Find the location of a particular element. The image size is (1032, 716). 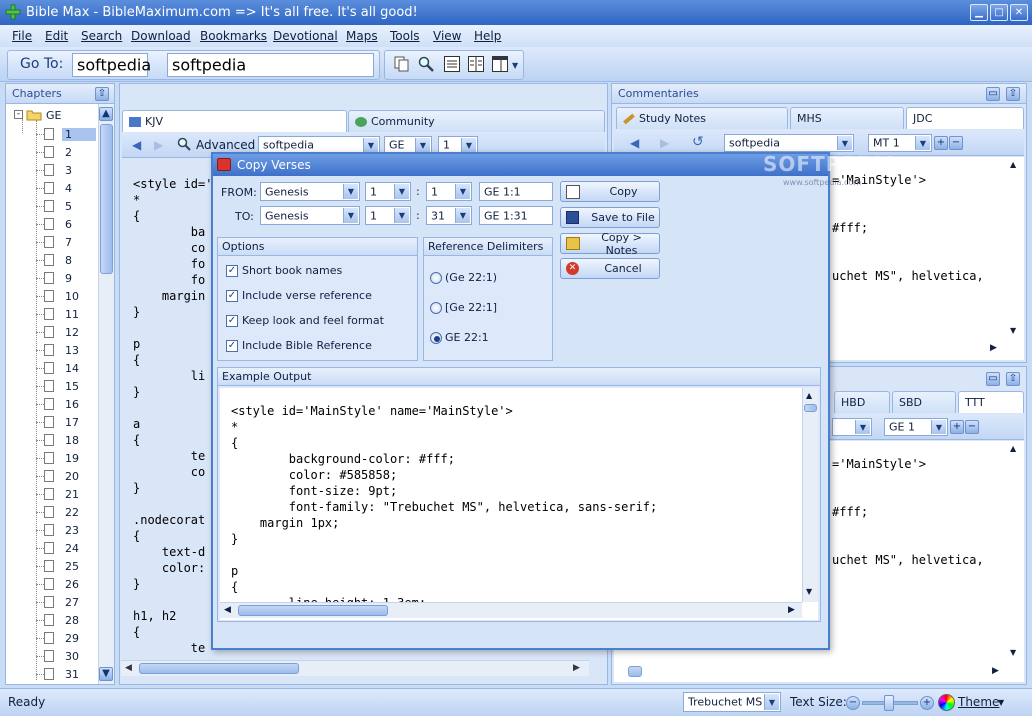

cancel-button: ✕ Cancel is located at coordinates (610, 268).